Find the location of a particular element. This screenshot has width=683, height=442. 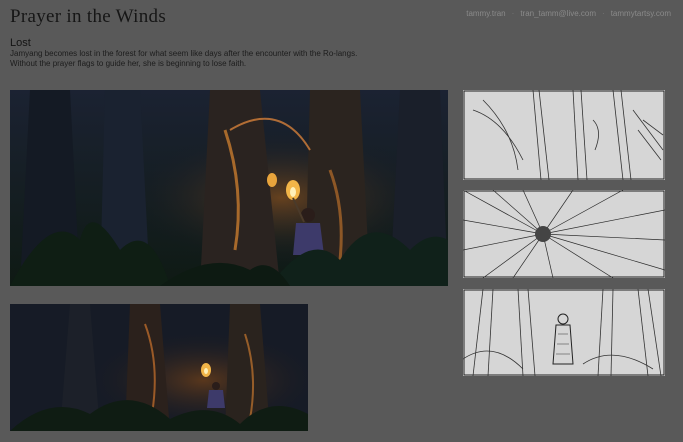

secondary-illustration is located at coordinates (159, 367).